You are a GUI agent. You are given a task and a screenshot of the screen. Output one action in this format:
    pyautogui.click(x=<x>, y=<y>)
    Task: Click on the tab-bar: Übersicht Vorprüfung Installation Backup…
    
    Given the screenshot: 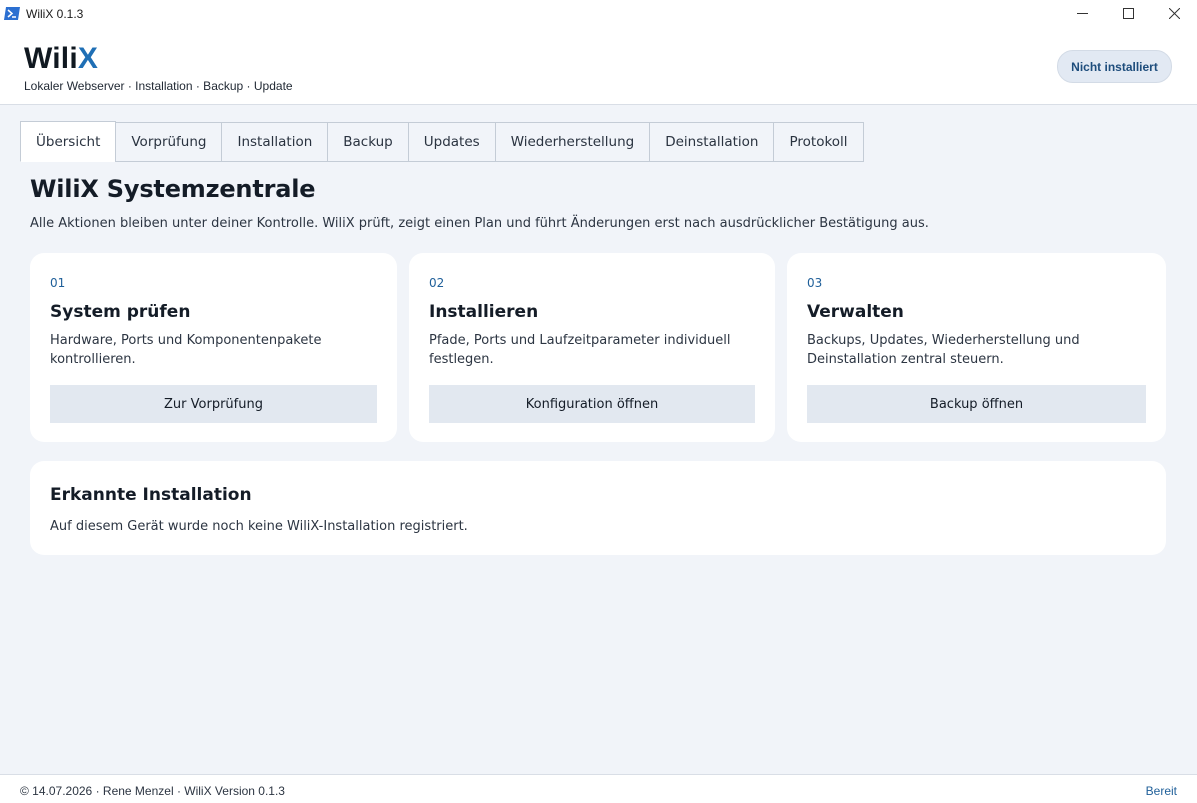 What is the action you would take?
    pyautogui.click(x=442, y=141)
    